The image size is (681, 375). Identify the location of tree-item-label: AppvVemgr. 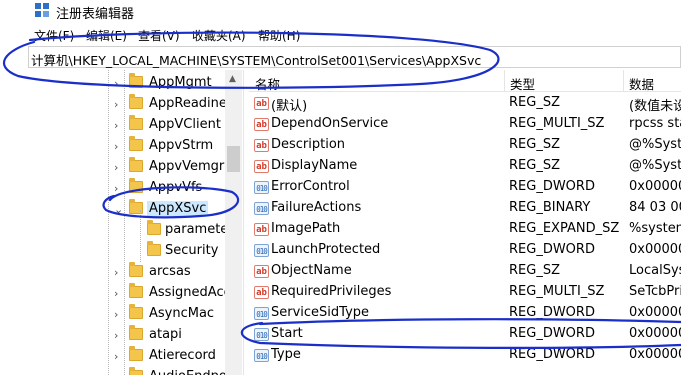
(187, 166).